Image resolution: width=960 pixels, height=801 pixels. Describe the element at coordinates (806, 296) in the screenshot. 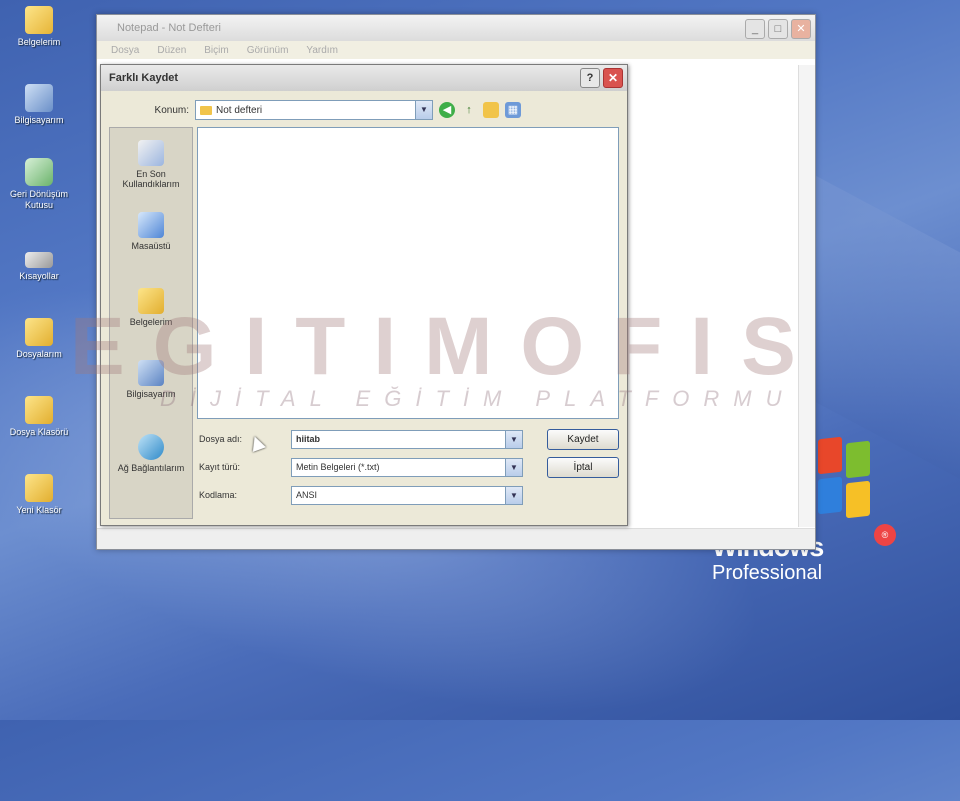

I see `vertical-scrollbar` at that location.